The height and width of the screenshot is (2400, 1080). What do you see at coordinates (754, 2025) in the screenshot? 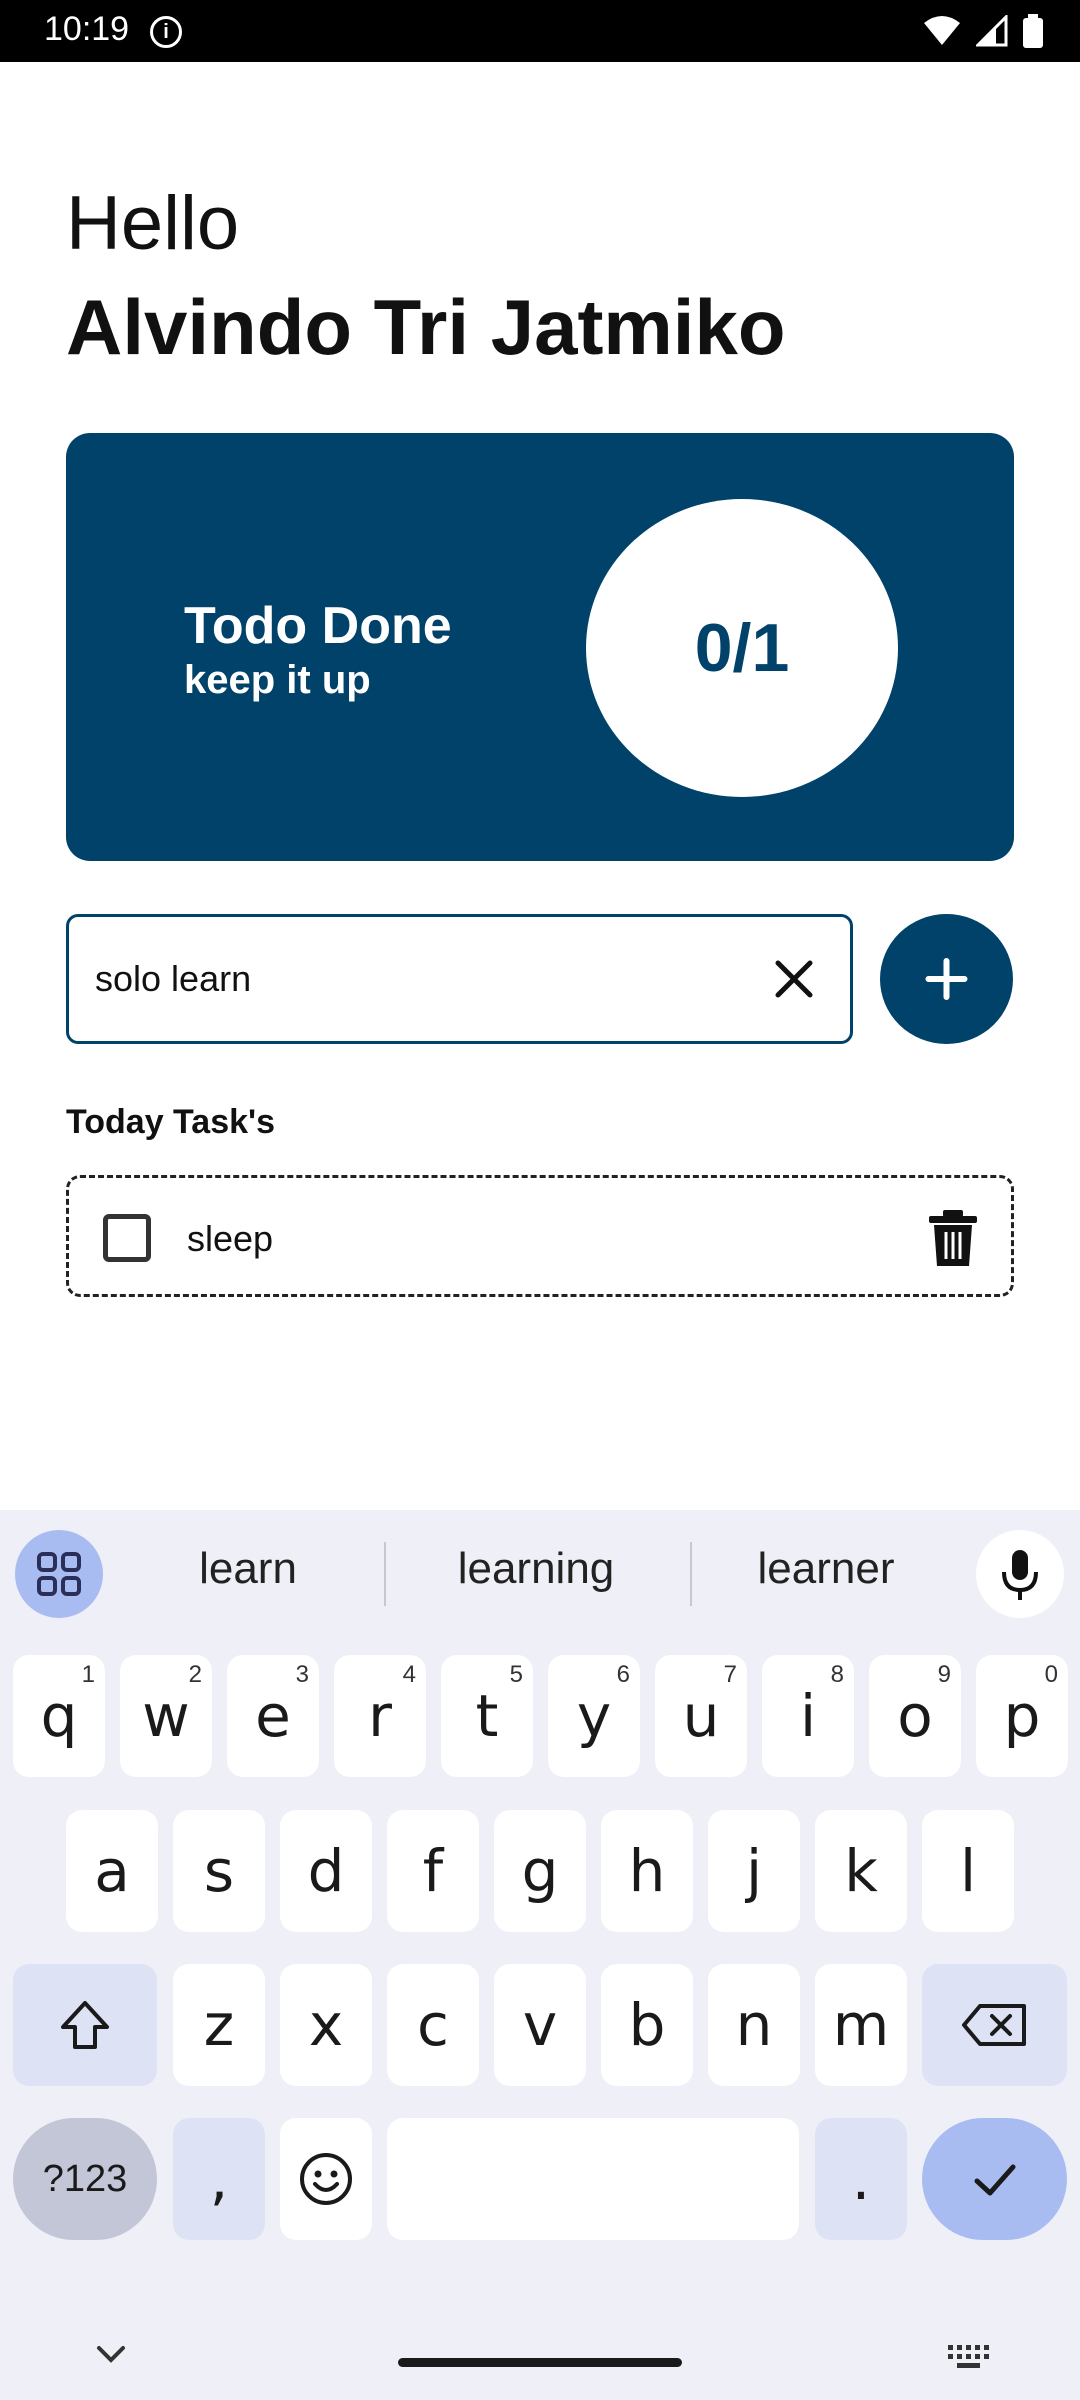
I see `key-n: n` at bounding box center [754, 2025].